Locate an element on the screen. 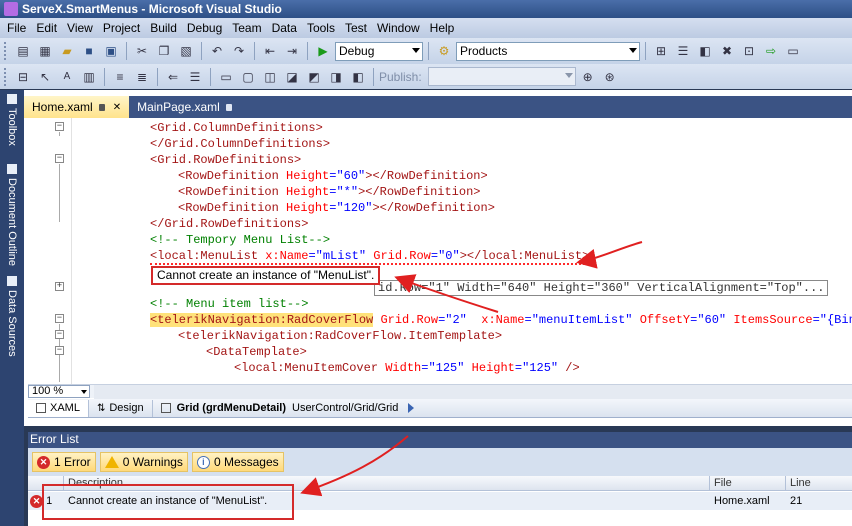  menu-debug: Debug is located at coordinates (204, 28).